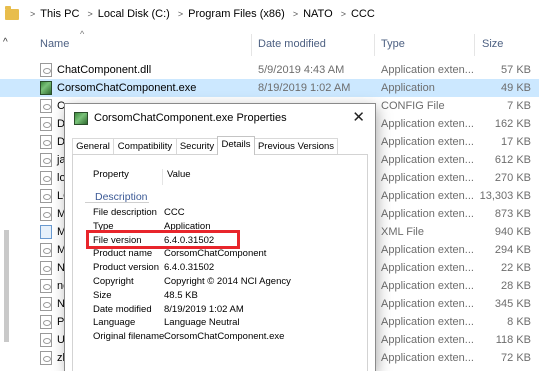 Image resolution: width=539 pixels, height=371 pixels. What do you see at coordinates (236, 145) in the screenshot?
I see `tab-details: Details` at bounding box center [236, 145].